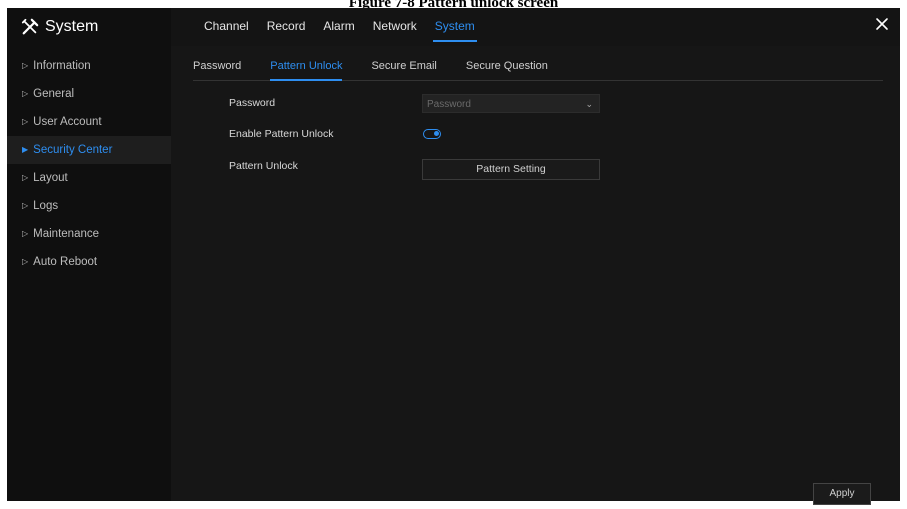  Describe the element at coordinates (286, 27) in the screenshot. I see `tab-record: Record` at that location.